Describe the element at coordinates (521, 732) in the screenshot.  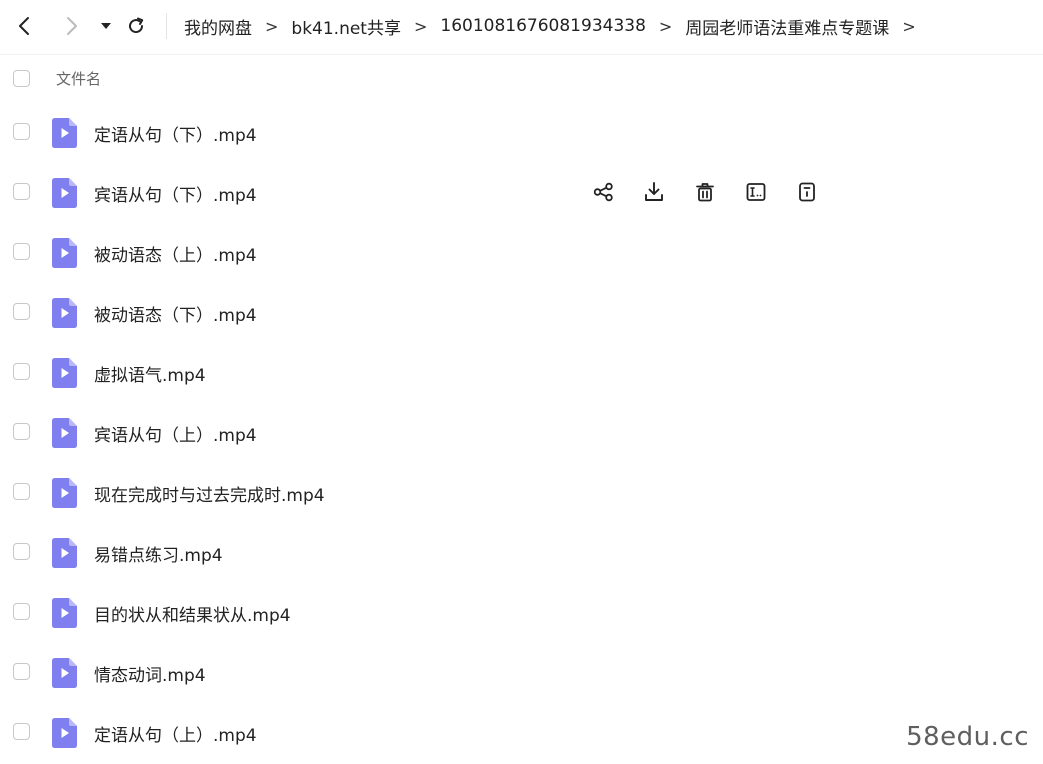
I see `file-row: 定语从句（上）.mp4` at that location.